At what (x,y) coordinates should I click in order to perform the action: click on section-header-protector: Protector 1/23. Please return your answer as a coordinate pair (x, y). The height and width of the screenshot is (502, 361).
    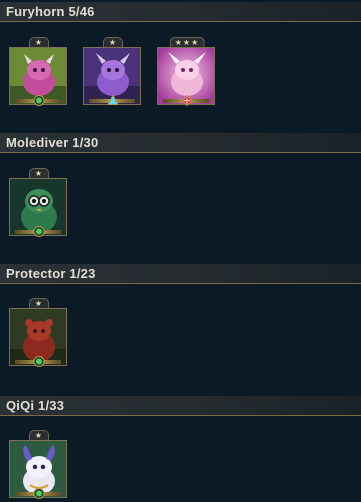
    Looking at the image, I should click on (180, 274).